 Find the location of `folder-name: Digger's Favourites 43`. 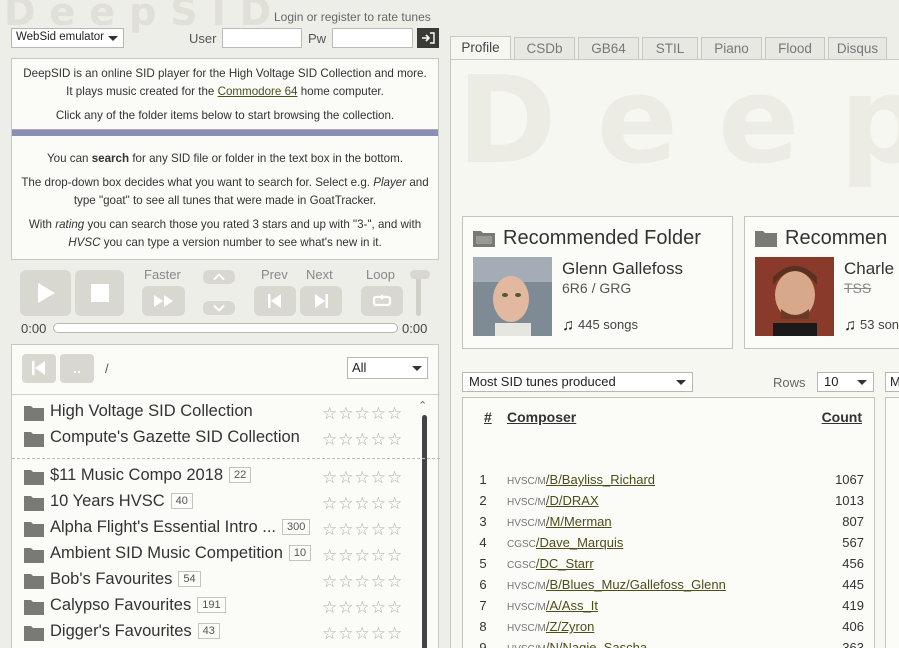

folder-name: Digger's Favourites 43 is located at coordinates (135, 631).